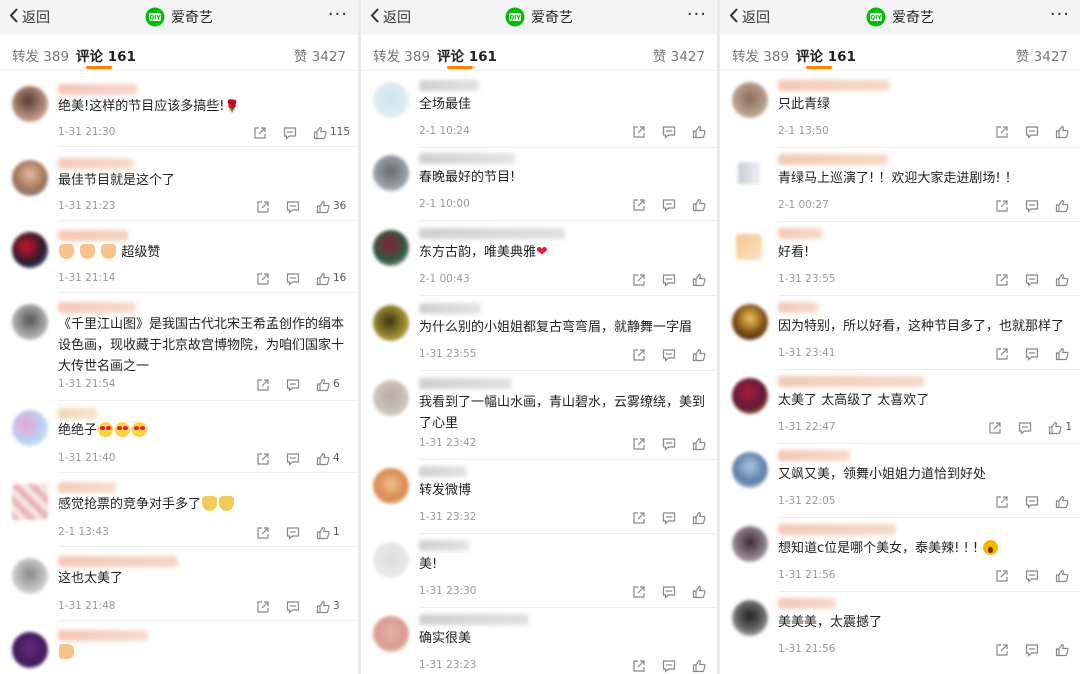 This screenshot has width=1080, height=674. Describe the element at coordinates (333, 606) in the screenshot. I see `like-button: 3` at that location.